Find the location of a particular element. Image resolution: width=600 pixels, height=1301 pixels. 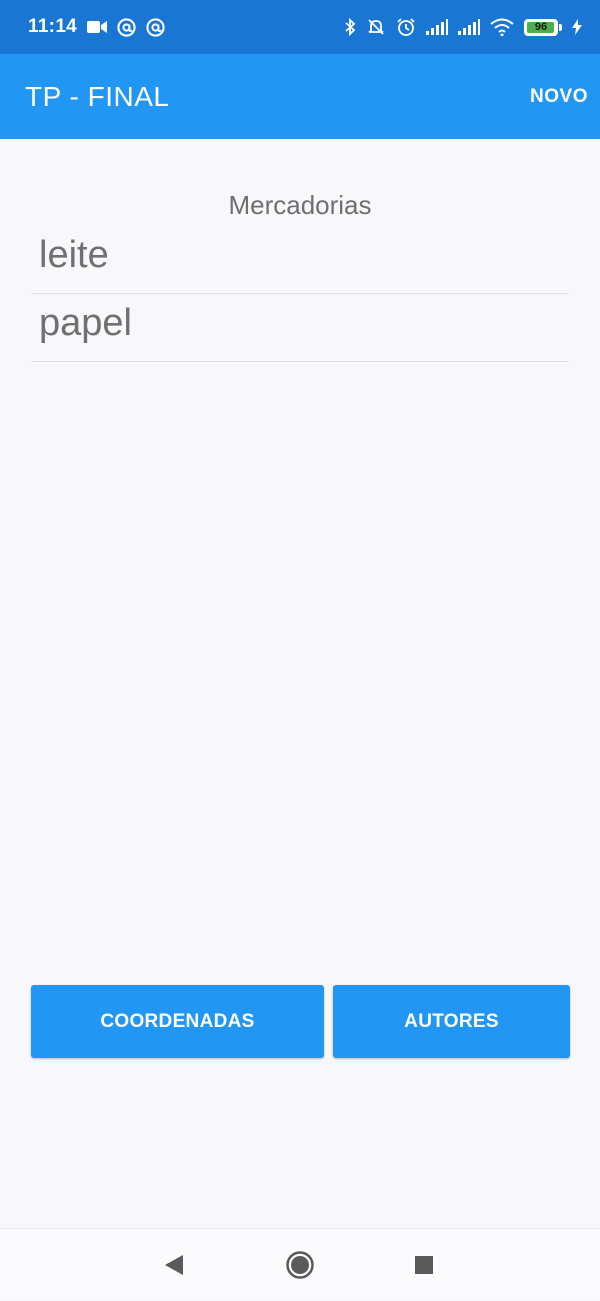

autores-button: AUTORES is located at coordinates (451, 1021).